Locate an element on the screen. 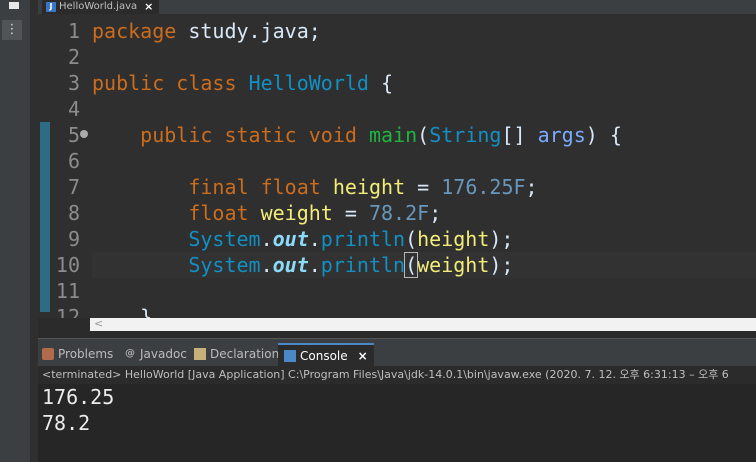 The width and height of the screenshot is (756, 462). matching-bracket: ( is located at coordinates (411, 265).